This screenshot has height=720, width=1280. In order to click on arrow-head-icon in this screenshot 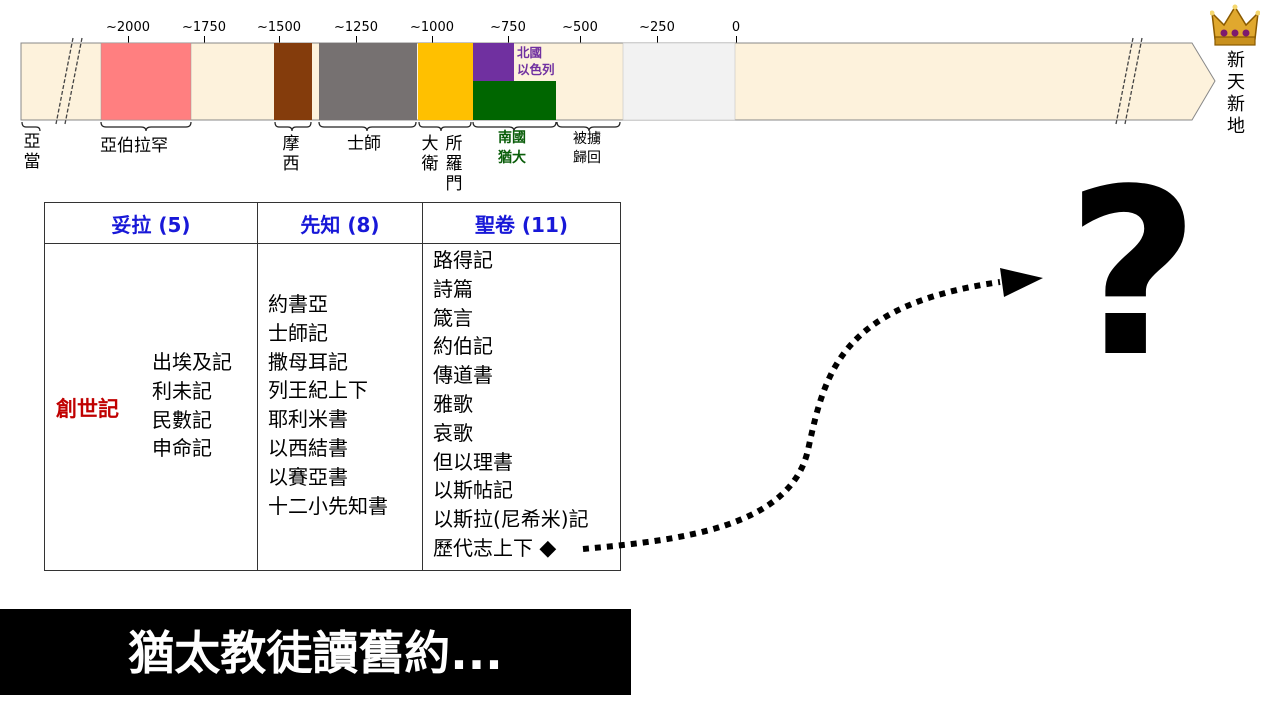, I will do `click(1021, 282)`.